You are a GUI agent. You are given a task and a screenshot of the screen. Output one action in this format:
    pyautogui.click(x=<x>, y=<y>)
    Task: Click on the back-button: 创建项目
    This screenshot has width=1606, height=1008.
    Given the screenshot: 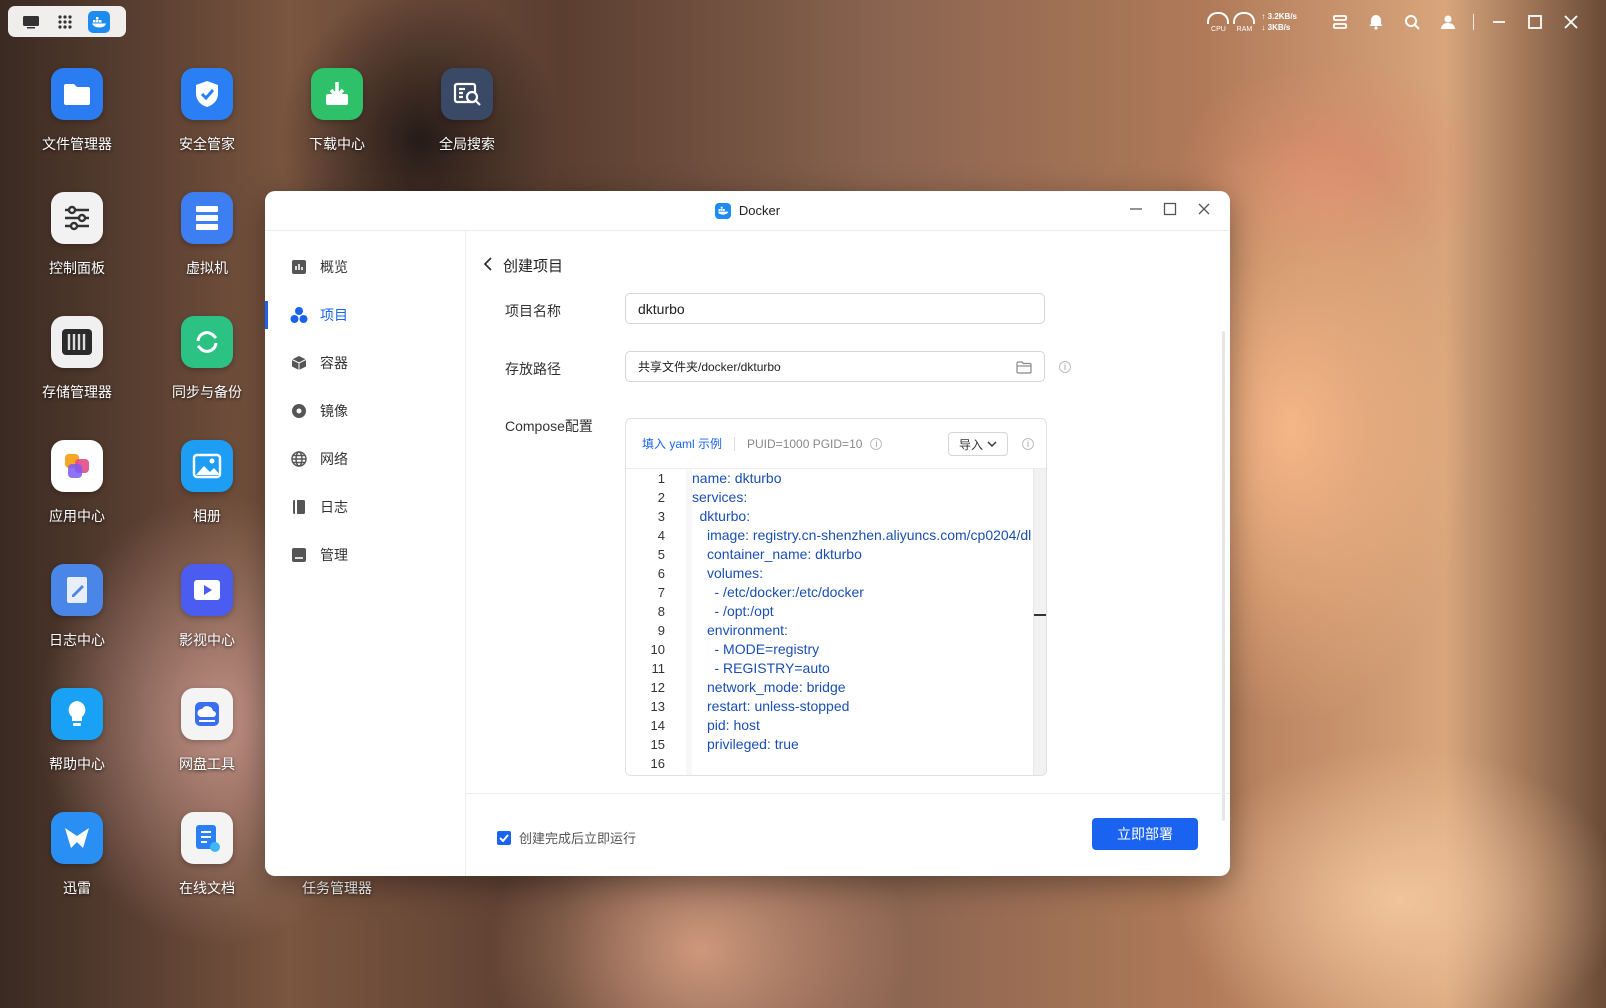 What is the action you would take?
    pyautogui.click(x=523, y=265)
    